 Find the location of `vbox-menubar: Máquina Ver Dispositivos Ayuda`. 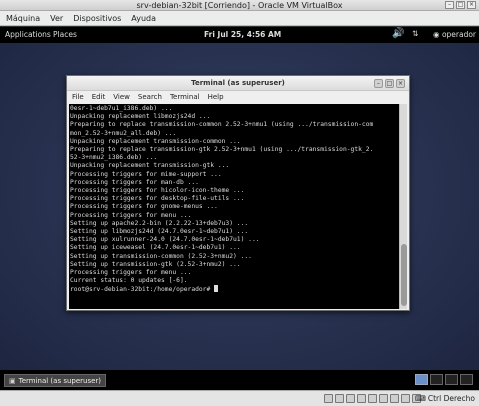

vbox-menubar: Máquina Ver Dispositivos Ayuda is located at coordinates (239, 18).